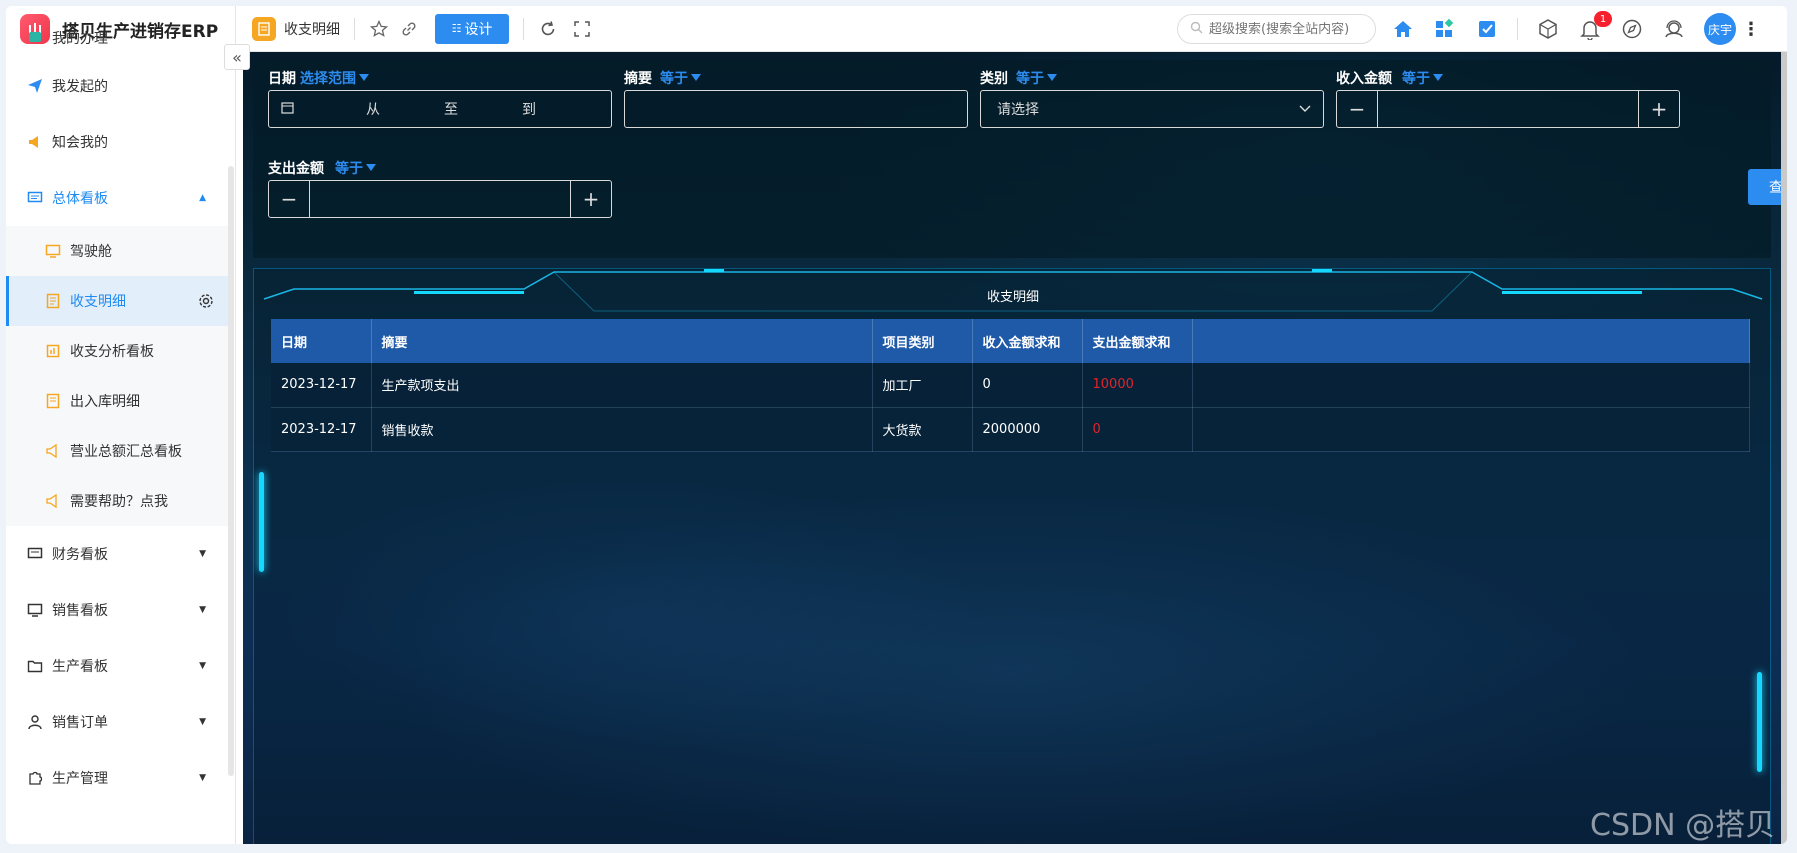 This screenshot has height=853, width=1797. Describe the element at coordinates (1289, 29) in the screenshot. I see `search-input` at that location.